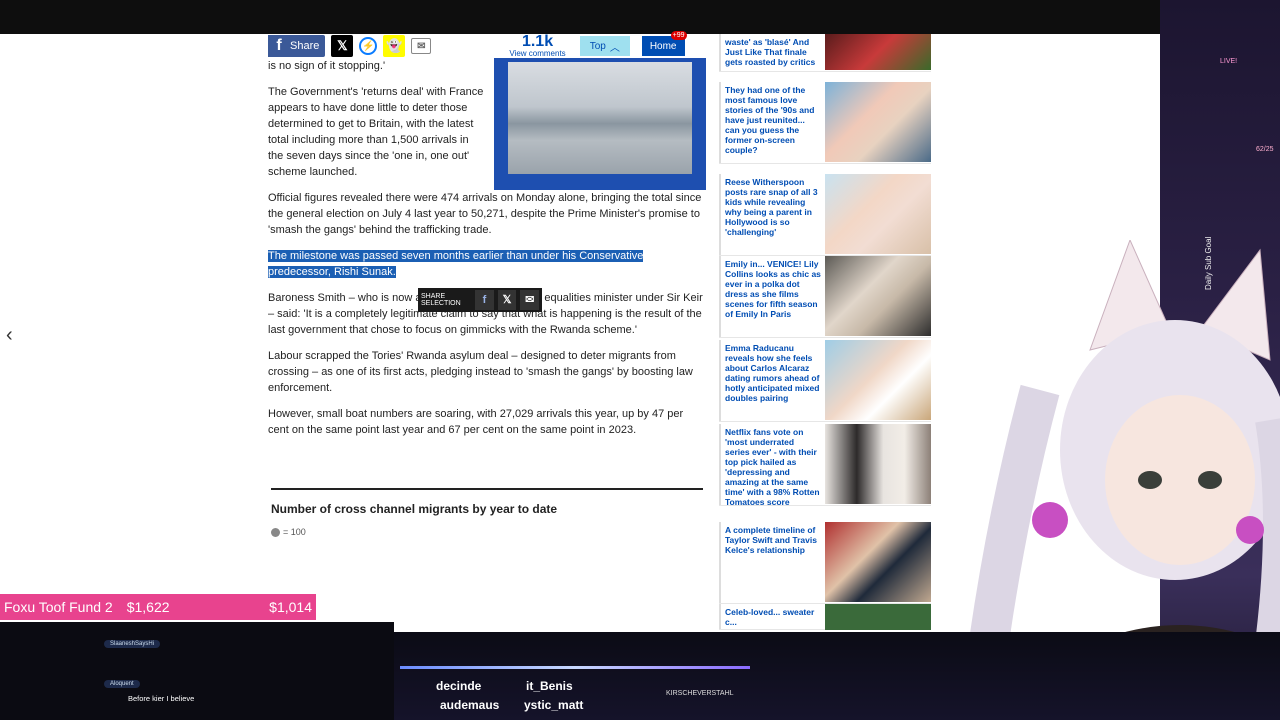 This screenshot has width=1280, height=720. I want to click on back-to-top-button: Top ︿, so click(604, 46).